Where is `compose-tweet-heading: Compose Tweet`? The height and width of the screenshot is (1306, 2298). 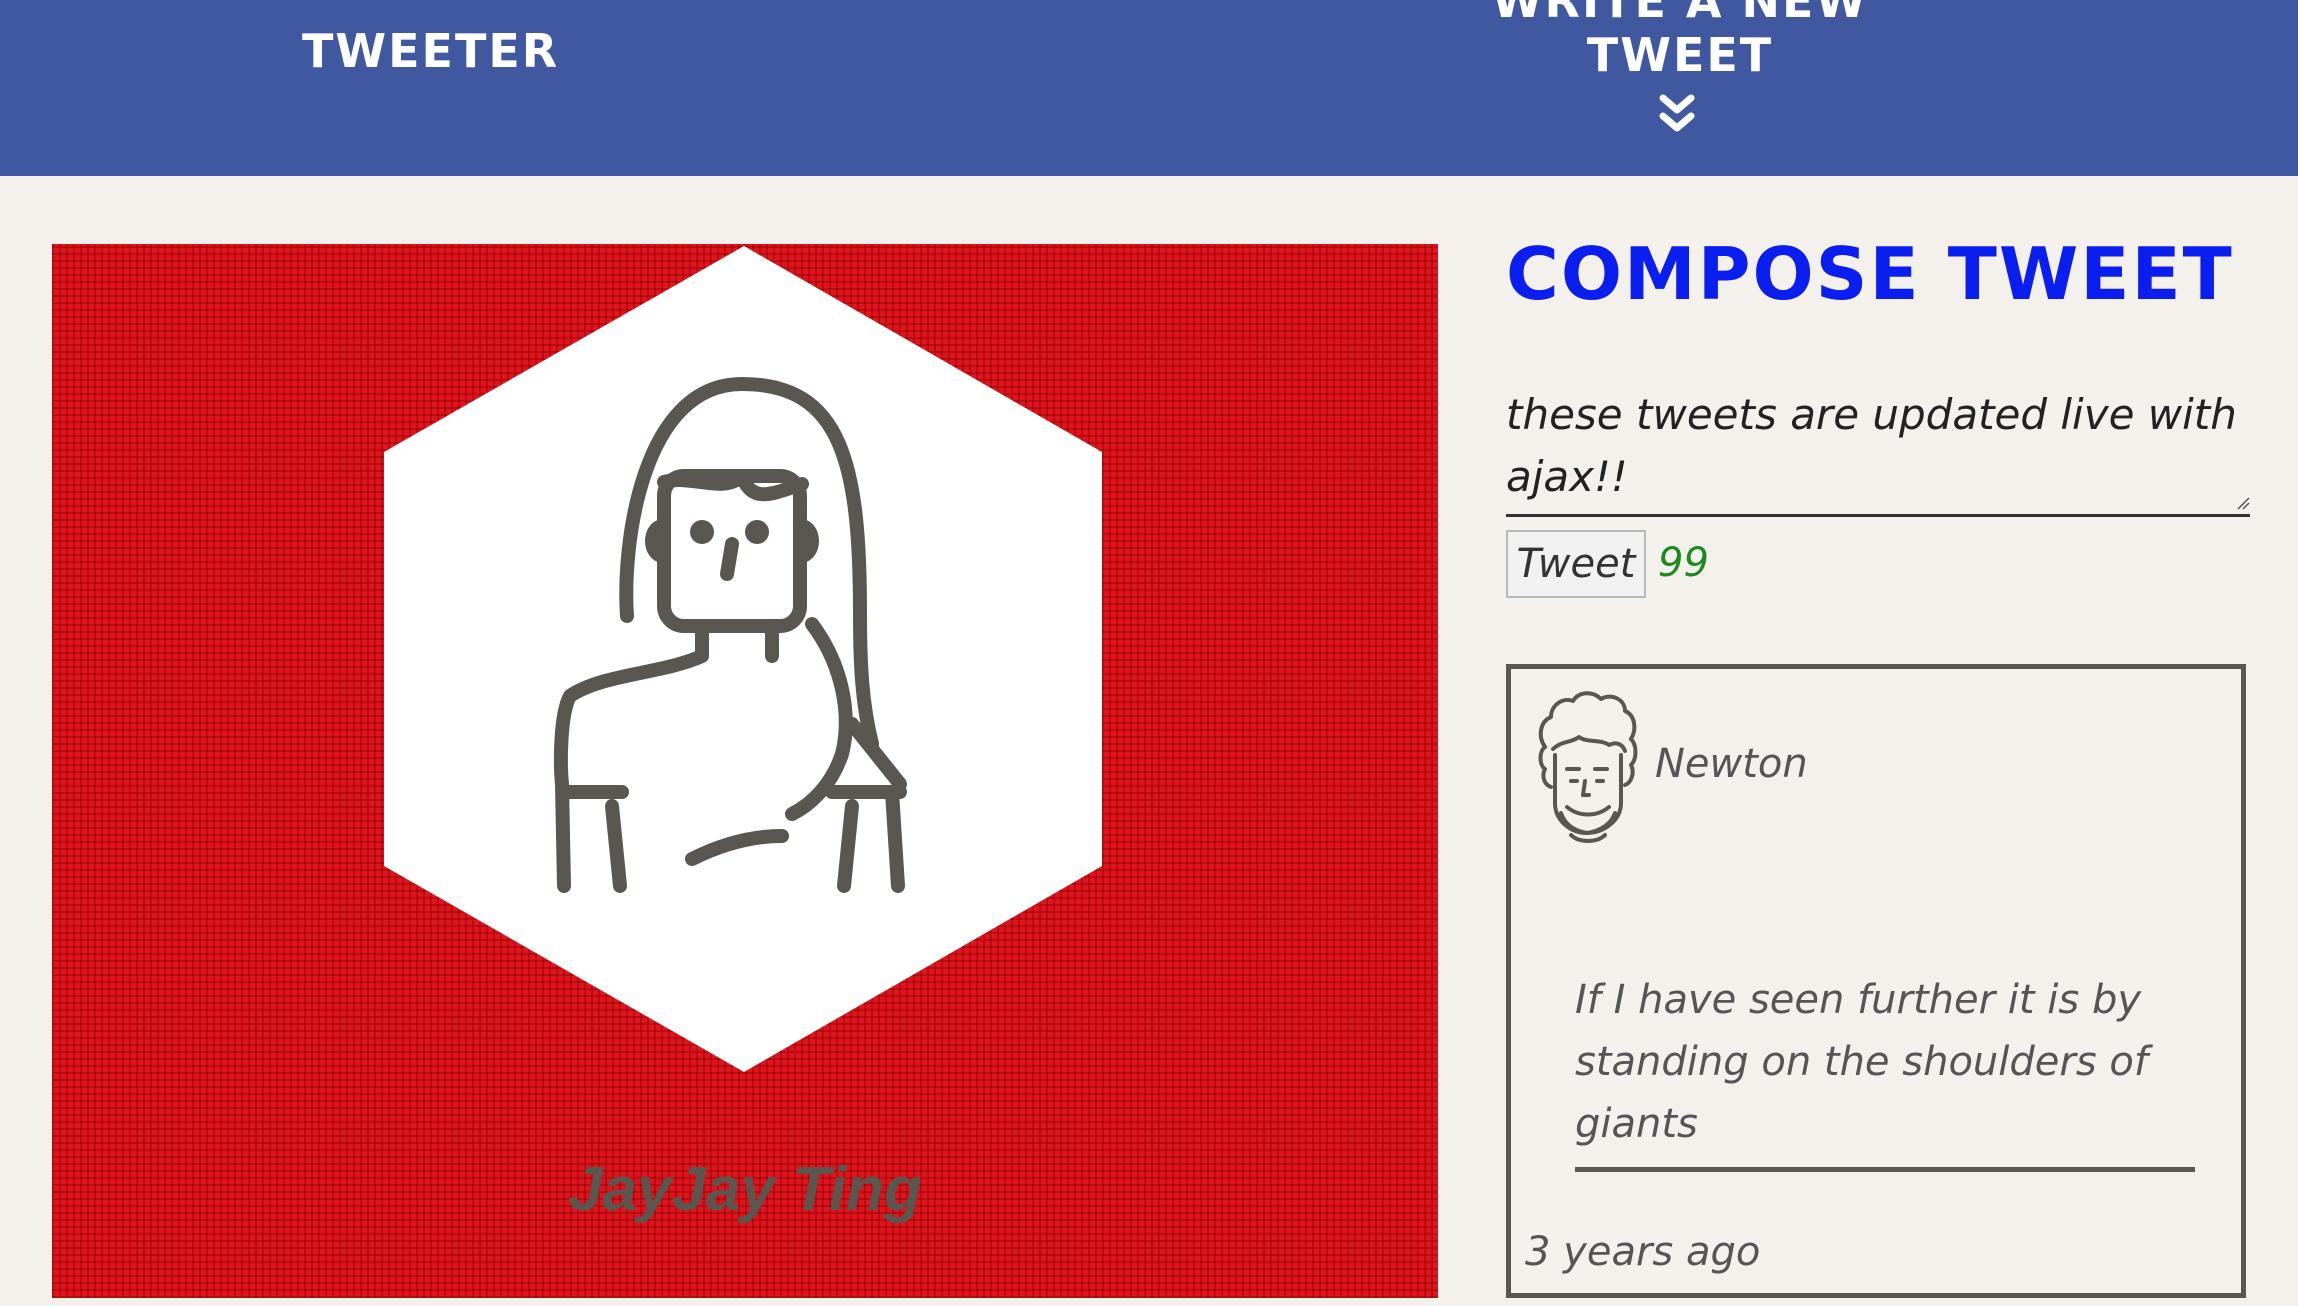
compose-tweet-heading: Compose Tweet is located at coordinates (1870, 274).